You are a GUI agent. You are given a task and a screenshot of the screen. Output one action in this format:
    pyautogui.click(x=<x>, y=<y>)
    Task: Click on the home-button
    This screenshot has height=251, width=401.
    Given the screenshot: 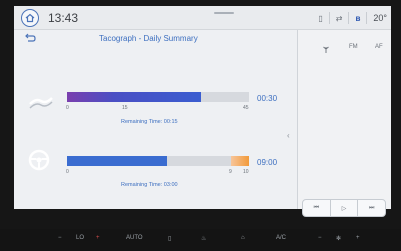 What is the action you would take?
    pyautogui.click(x=30, y=18)
    